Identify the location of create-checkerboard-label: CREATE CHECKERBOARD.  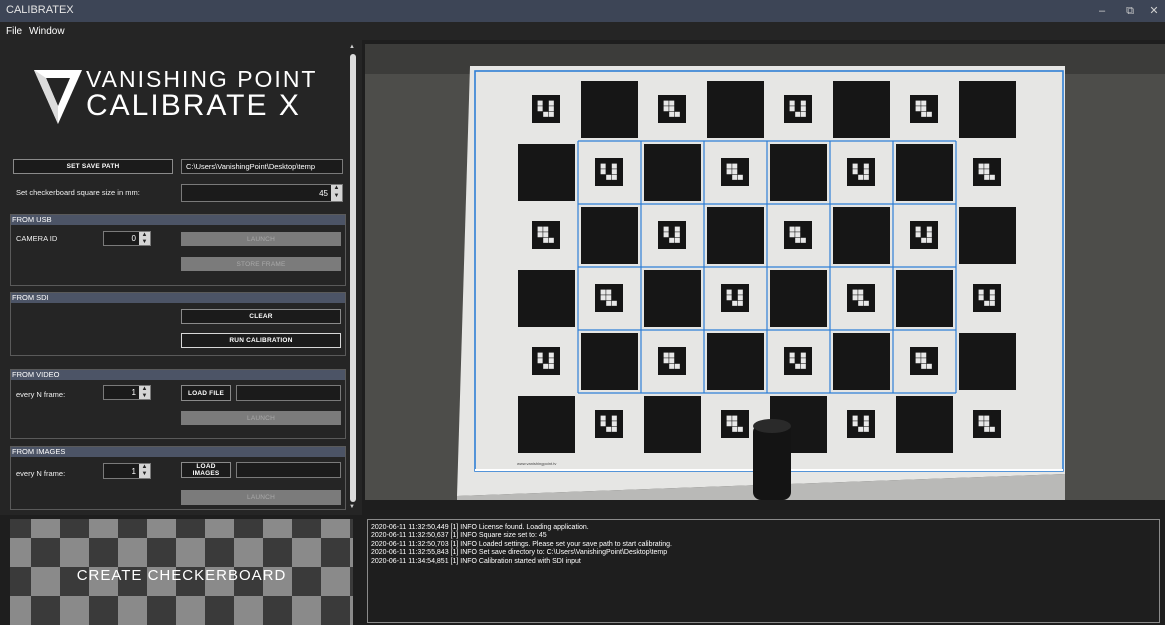
(181, 575).